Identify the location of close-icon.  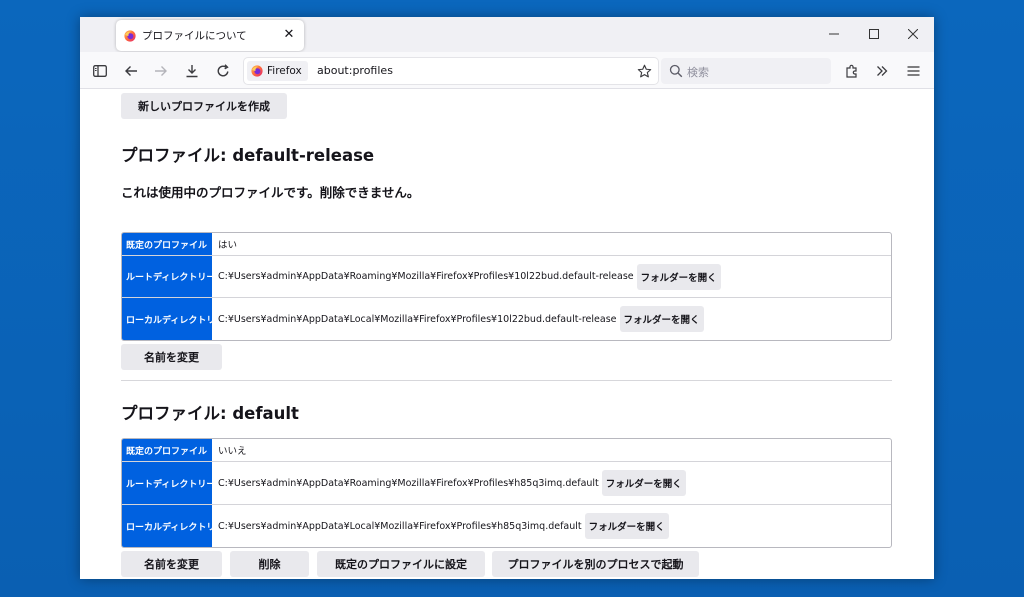
(913, 34).